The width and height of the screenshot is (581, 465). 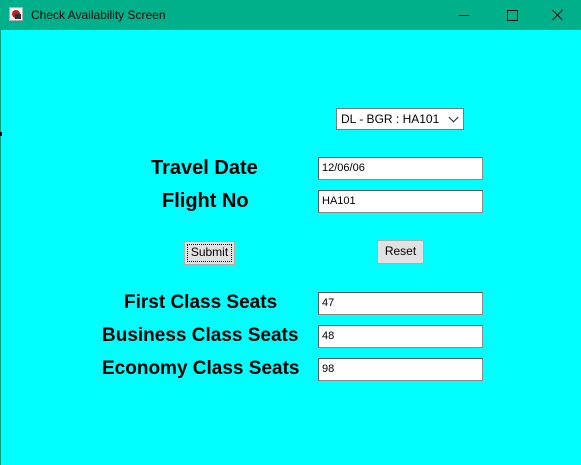 I want to click on first-class-seats-label: First Class Seats, so click(x=201, y=302).